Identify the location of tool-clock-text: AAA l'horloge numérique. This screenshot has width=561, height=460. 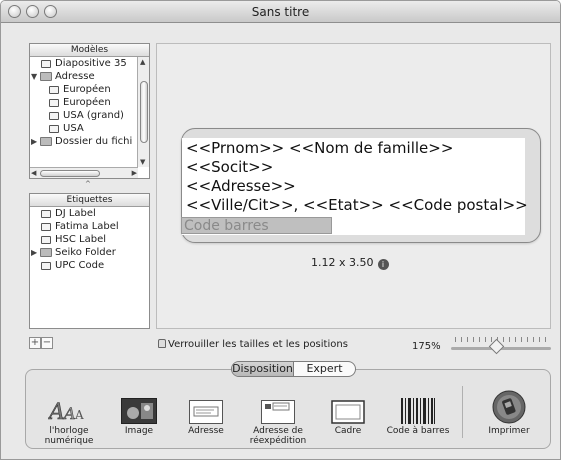
(69, 418).